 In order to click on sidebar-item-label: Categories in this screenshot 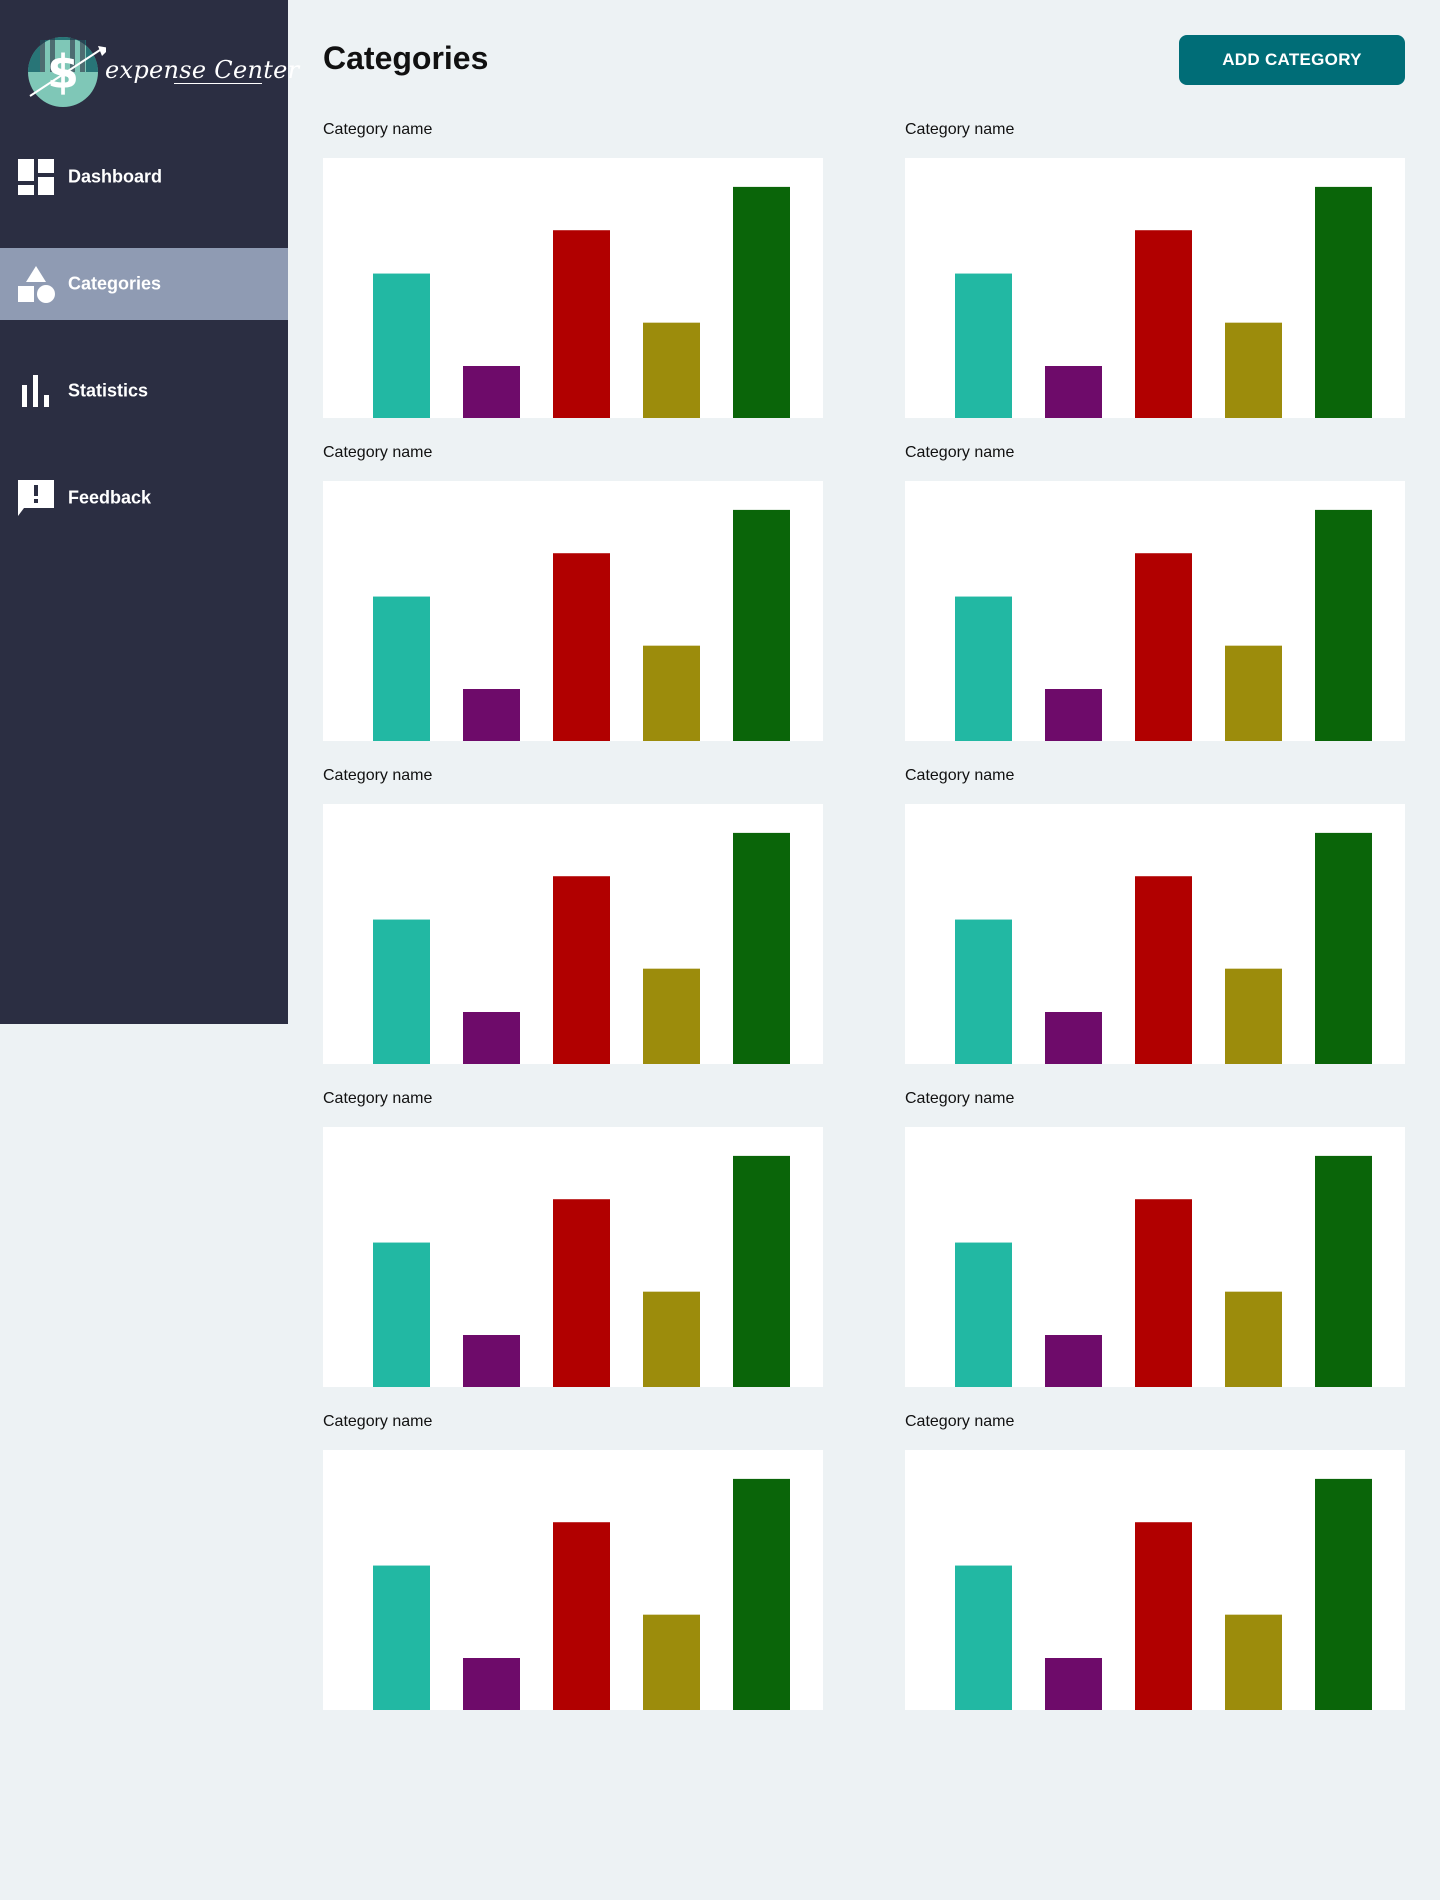, I will do `click(115, 283)`.